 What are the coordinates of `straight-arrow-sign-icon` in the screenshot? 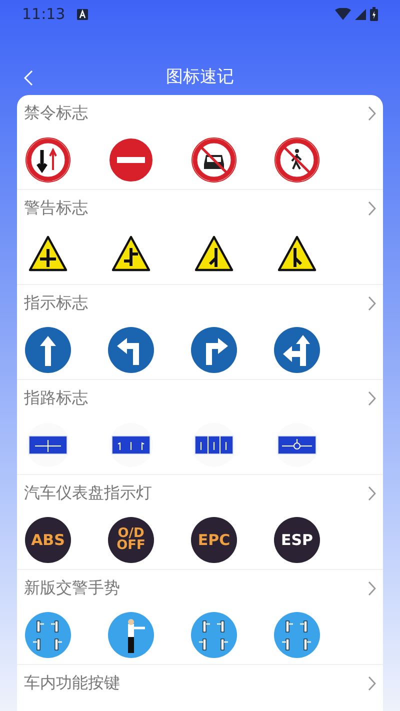 It's located at (48, 350).